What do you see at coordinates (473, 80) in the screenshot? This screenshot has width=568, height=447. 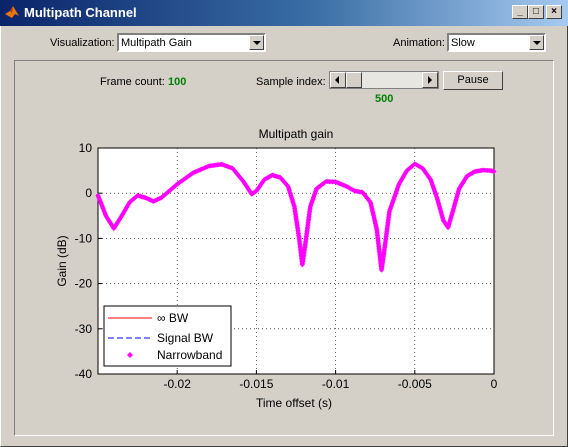 I see `pause-button: Pause` at bounding box center [473, 80].